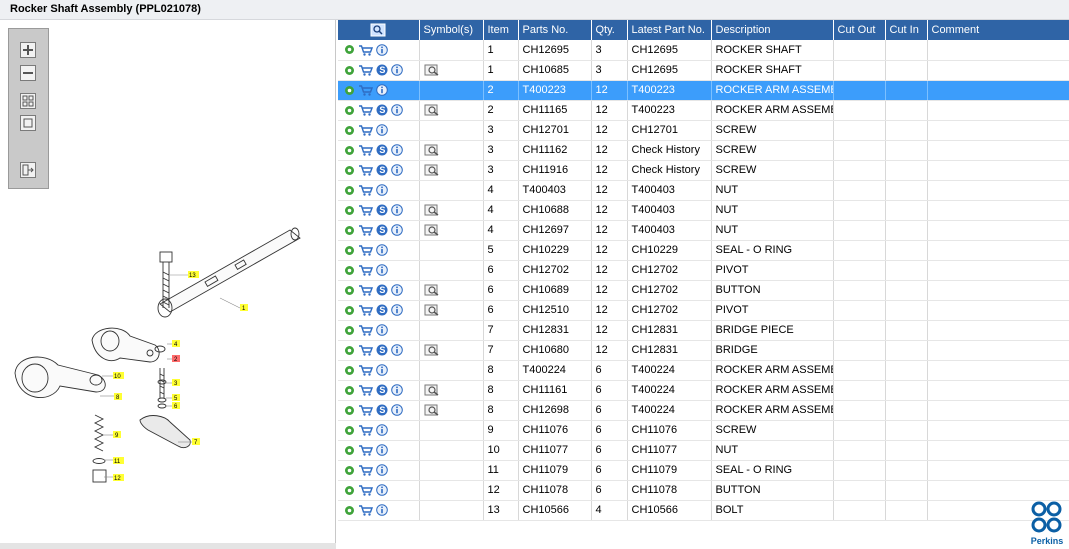  What do you see at coordinates (555, 290) in the screenshot?
I see `cell-part-no: CH10689` at bounding box center [555, 290].